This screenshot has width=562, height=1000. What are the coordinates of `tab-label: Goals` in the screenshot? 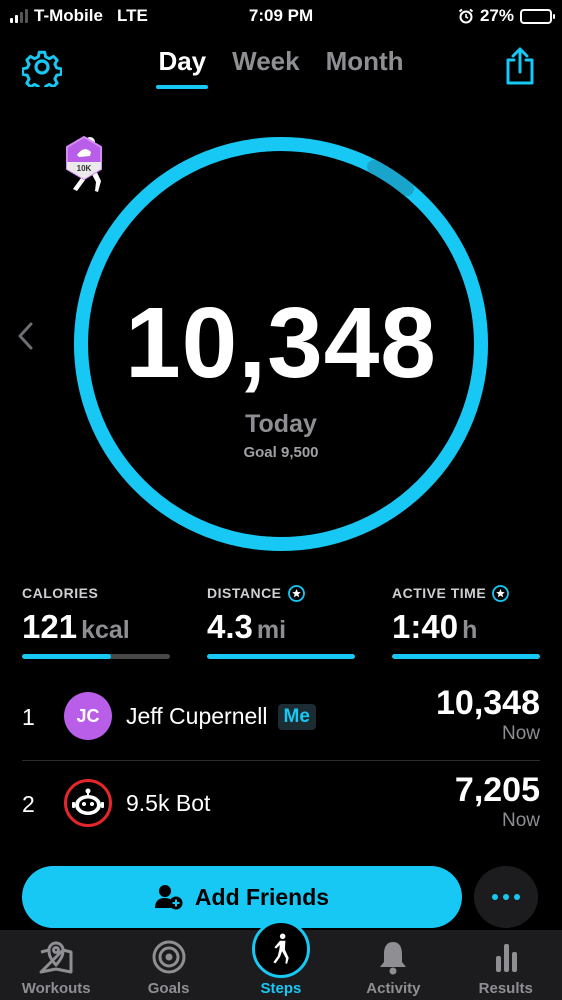 It's located at (168, 988).